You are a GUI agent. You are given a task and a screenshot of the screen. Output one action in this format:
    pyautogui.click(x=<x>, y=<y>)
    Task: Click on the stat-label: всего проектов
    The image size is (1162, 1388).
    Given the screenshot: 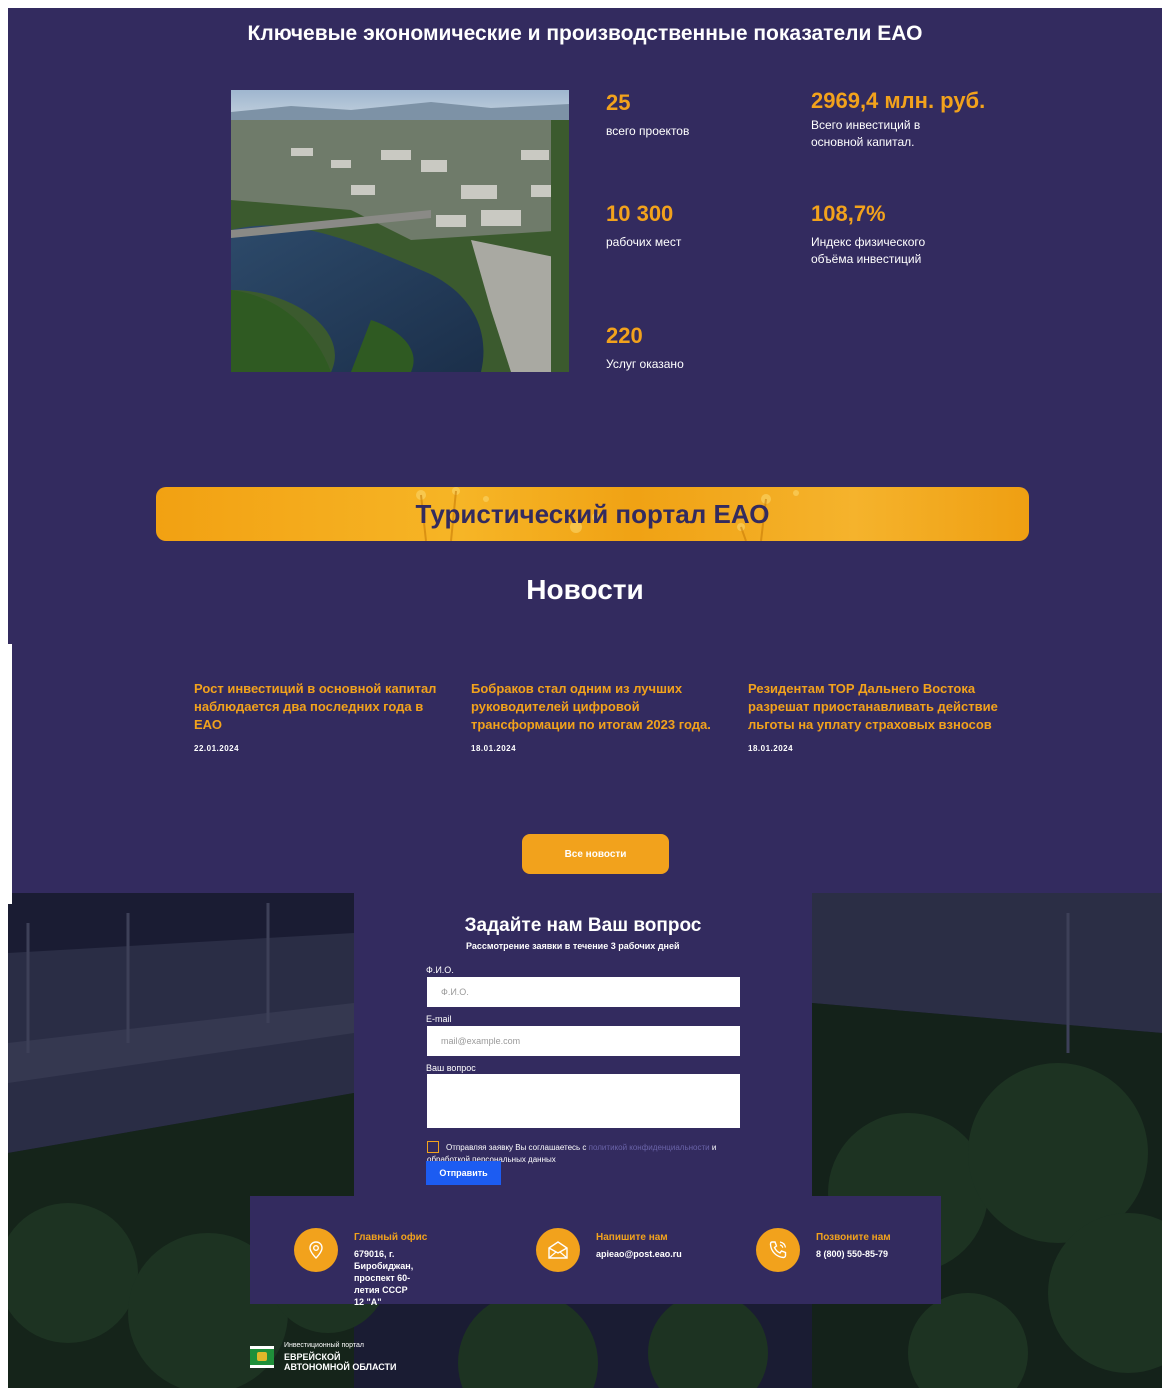 What is the action you would take?
    pyautogui.click(x=648, y=131)
    